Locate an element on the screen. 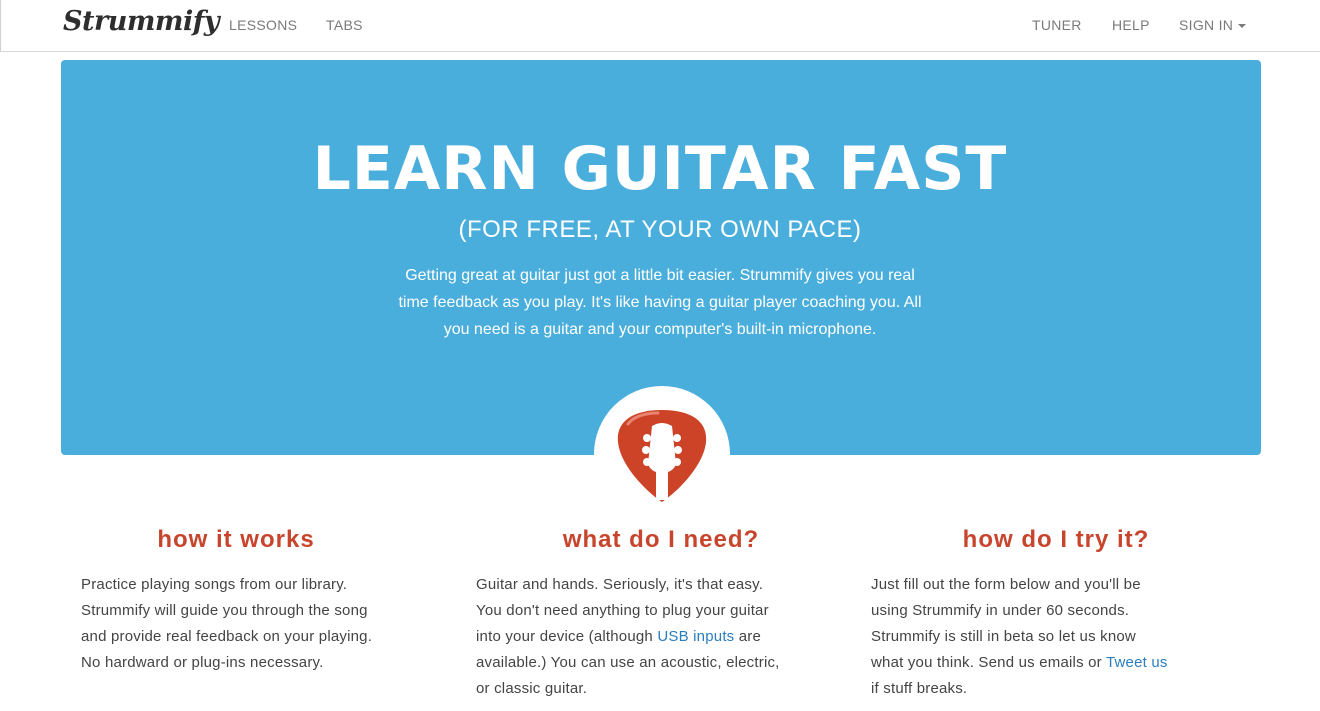  tweet-us-link: Tweet us is located at coordinates (1137, 662).